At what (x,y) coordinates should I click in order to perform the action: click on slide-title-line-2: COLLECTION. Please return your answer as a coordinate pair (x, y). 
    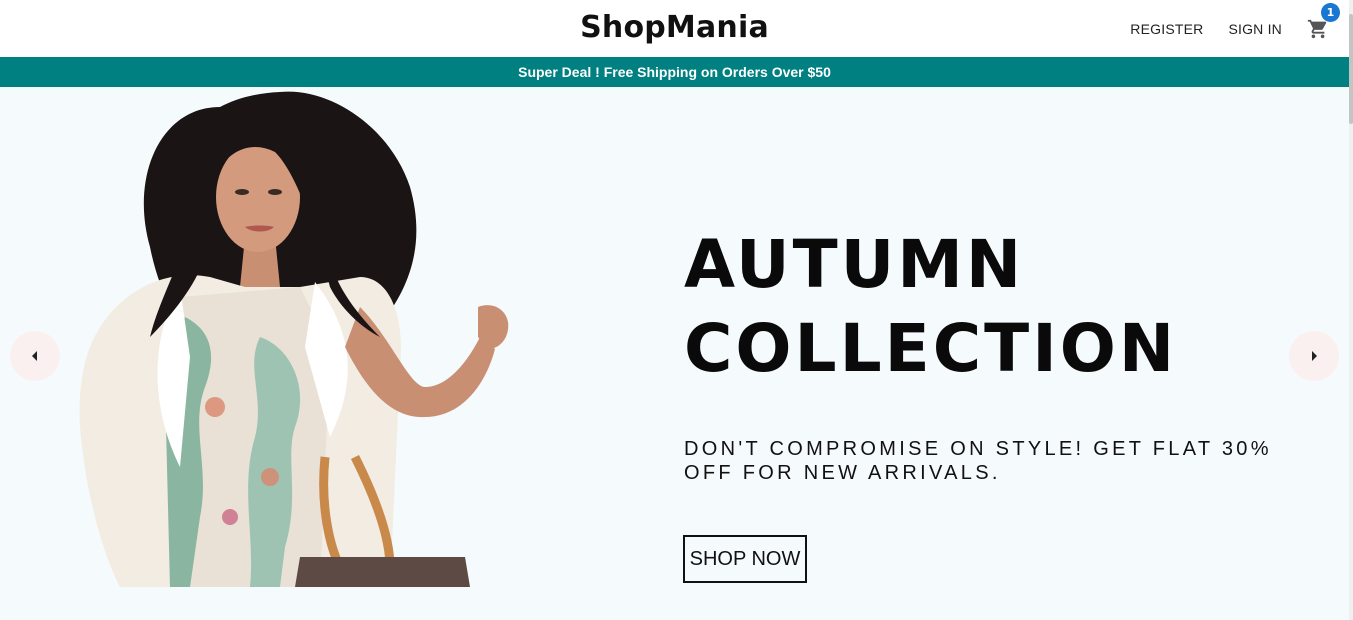
    Looking at the image, I should click on (931, 348).